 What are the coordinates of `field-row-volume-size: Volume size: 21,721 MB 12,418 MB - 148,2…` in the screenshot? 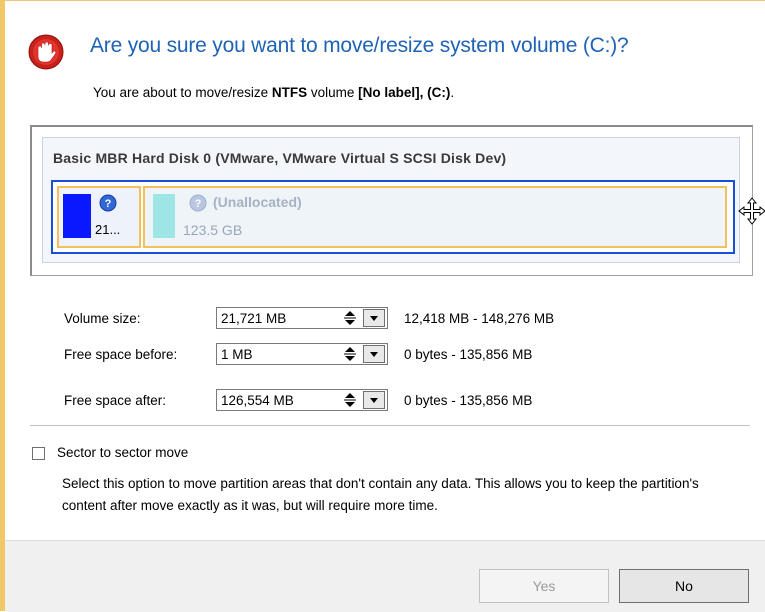 It's located at (364, 319).